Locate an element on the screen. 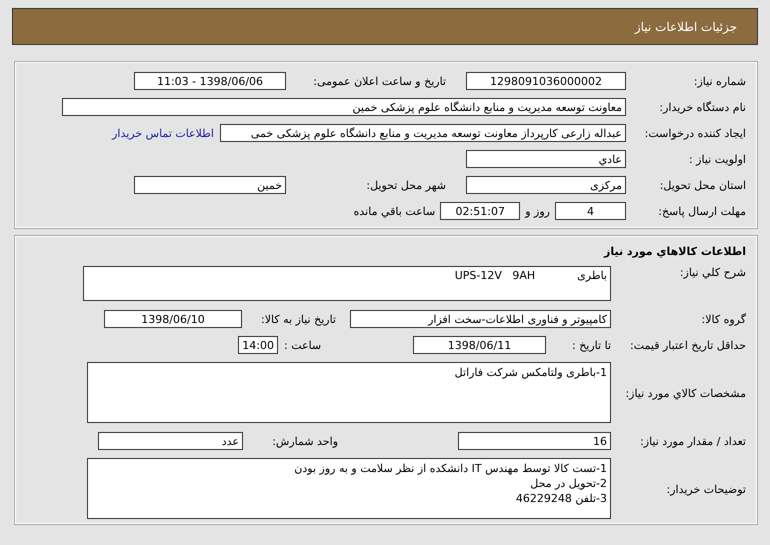  description-field: باطری UPS-12V 9AH is located at coordinates (347, 283).